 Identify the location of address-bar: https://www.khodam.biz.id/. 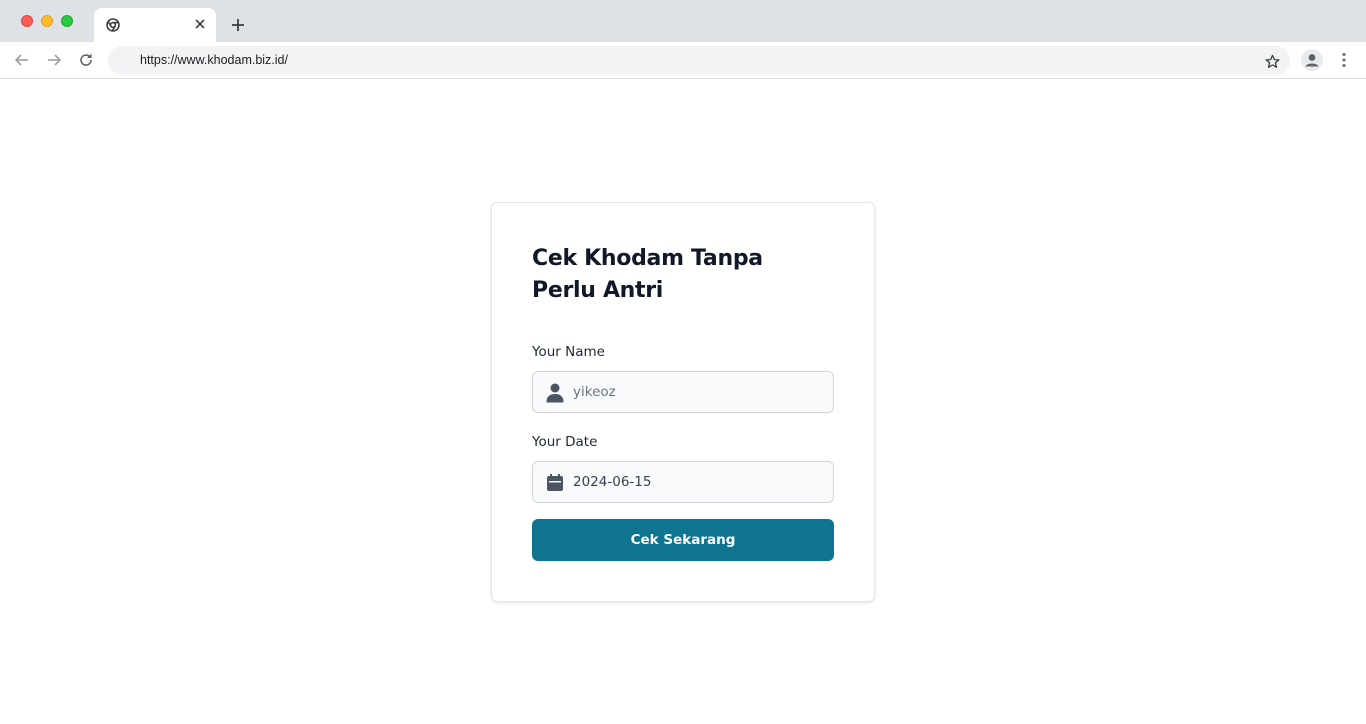
(699, 60).